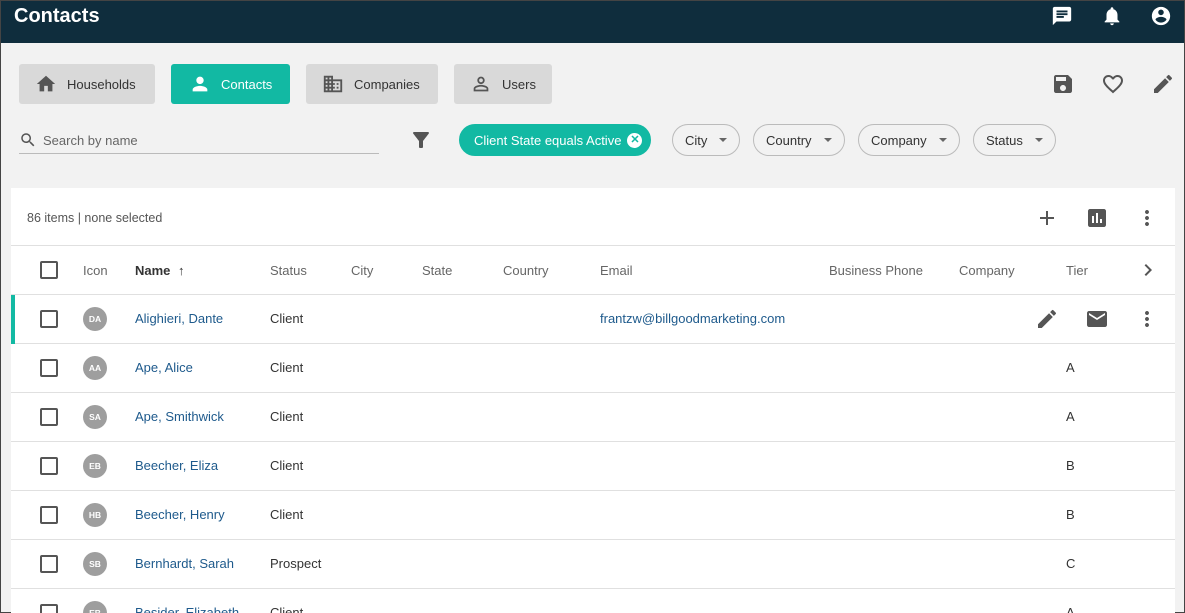 This screenshot has width=1185, height=613. What do you see at coordinates (481, 84) in the screenshot?
I see `person-outline-icon` at bounding box center [481, 84].